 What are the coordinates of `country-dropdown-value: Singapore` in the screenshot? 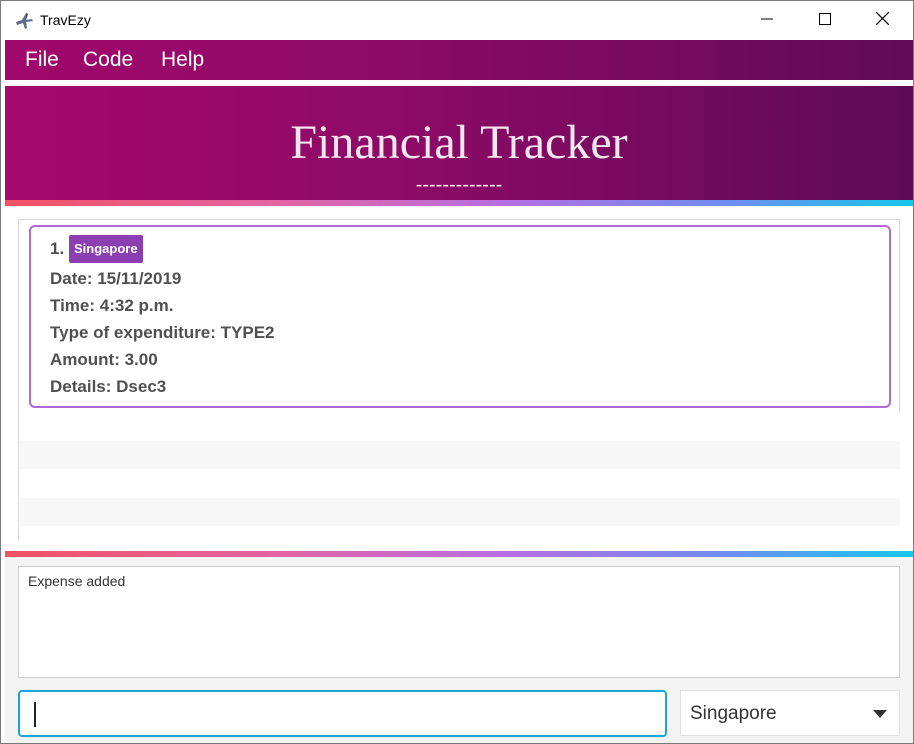 It's located at (733, 713).